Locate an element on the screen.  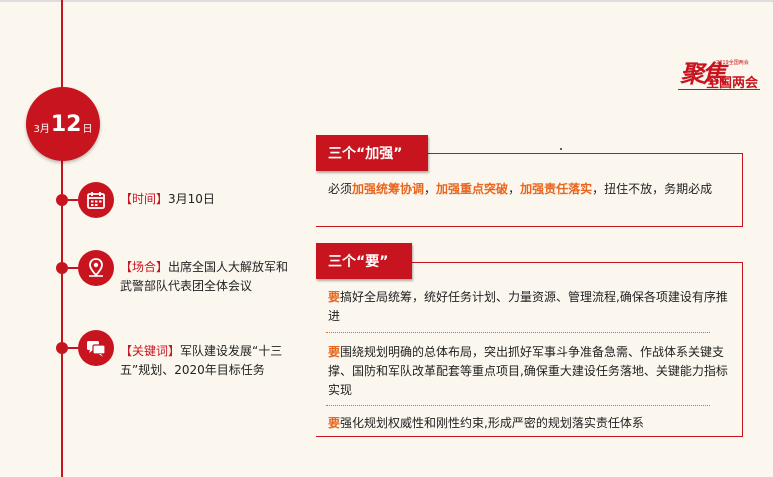
timeline-dot-place is located at coordinates (62, 268).